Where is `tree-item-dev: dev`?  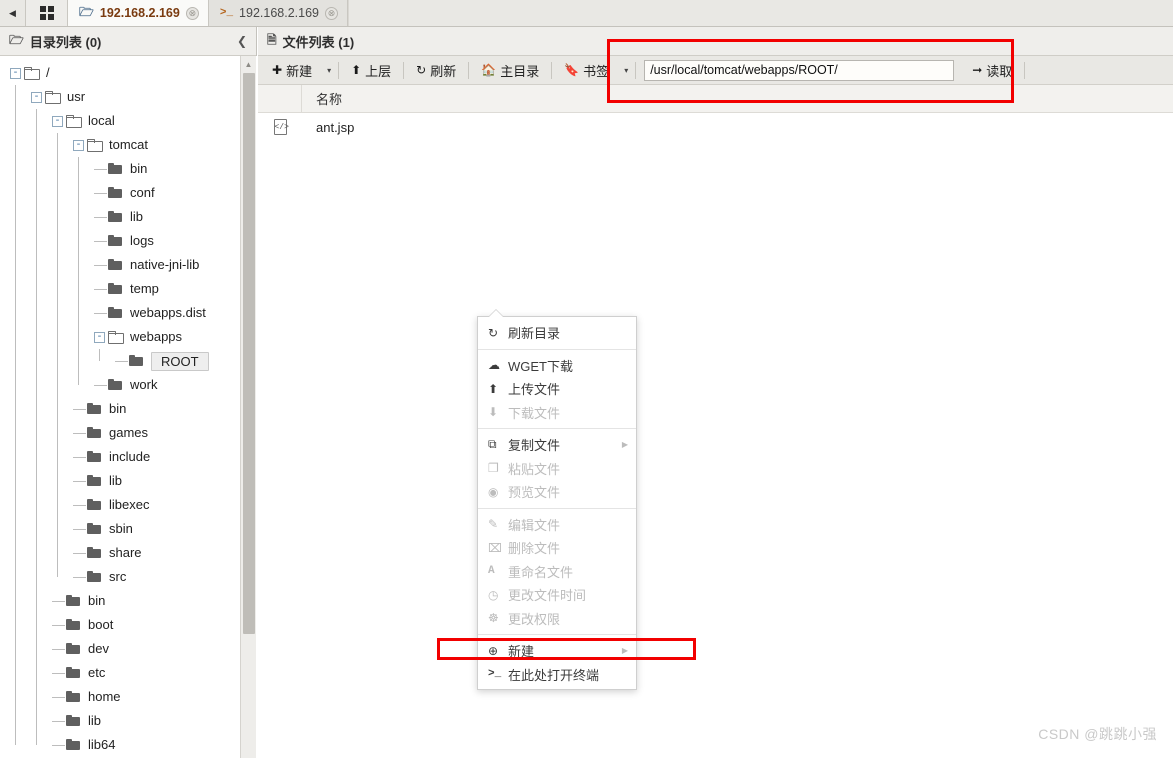 tree-item-dev: dev is located at coordinates (116, 649).